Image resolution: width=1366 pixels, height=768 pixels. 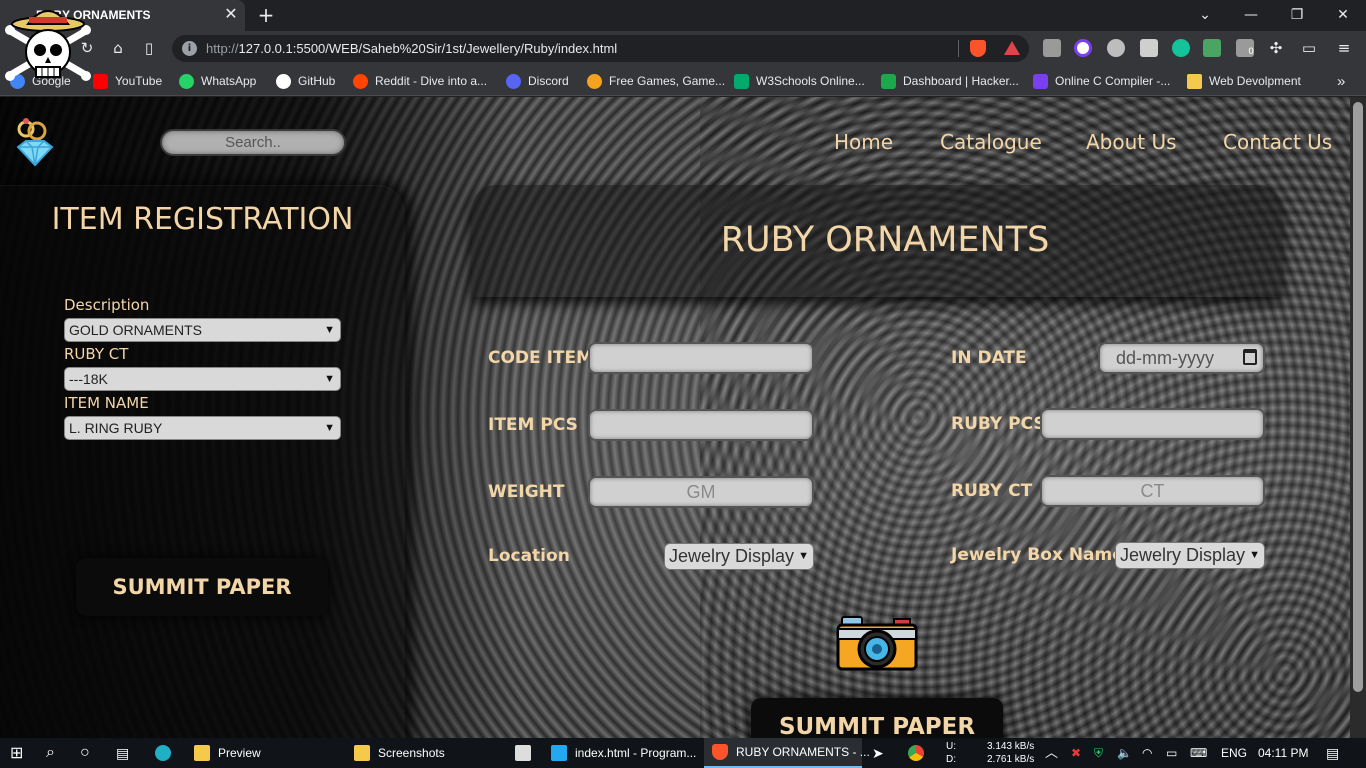 What do you see at coordinates (189, 48) in the screenshot?
I see `site-info-icon: i` at bounding box center [189, 48].